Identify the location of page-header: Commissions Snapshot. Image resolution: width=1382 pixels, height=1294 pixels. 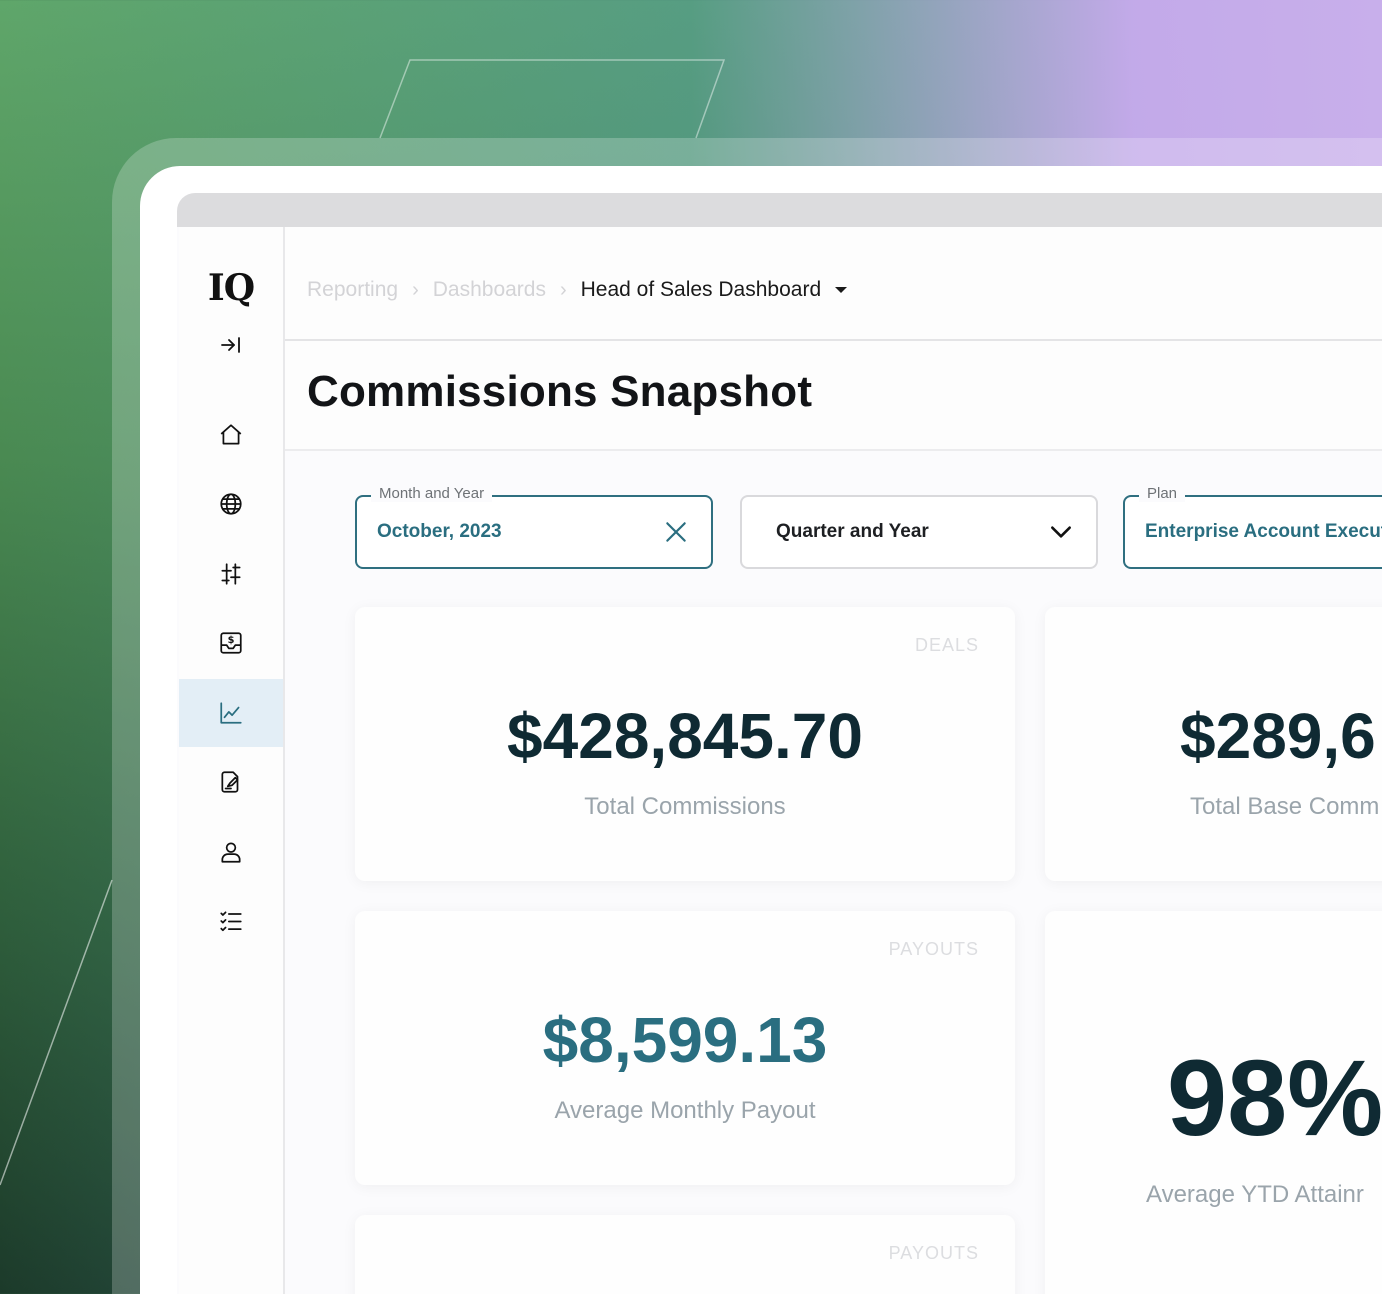
(833, 396).